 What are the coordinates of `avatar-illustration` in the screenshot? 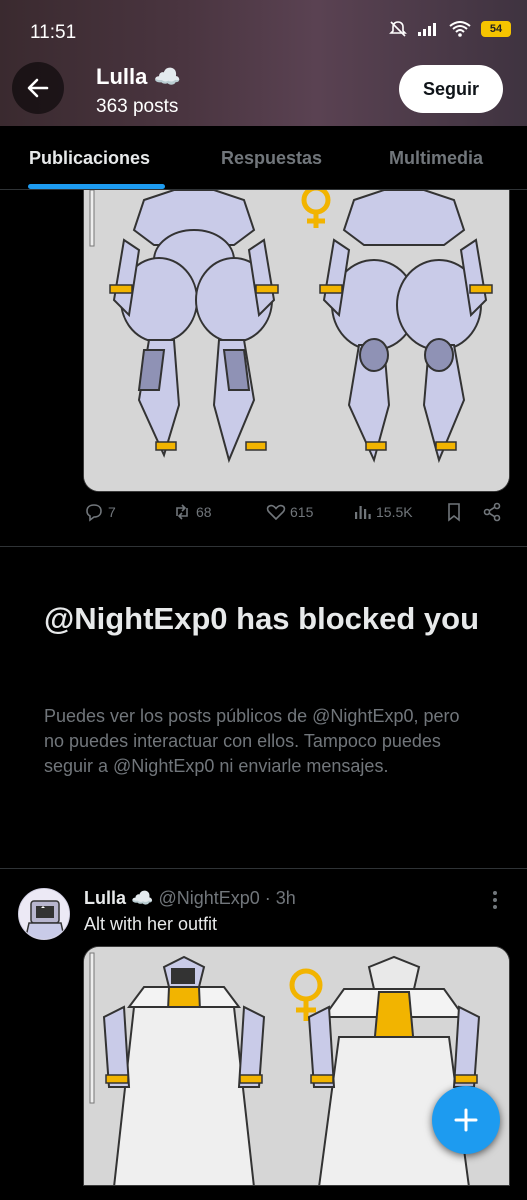 It's located at (44, 914).